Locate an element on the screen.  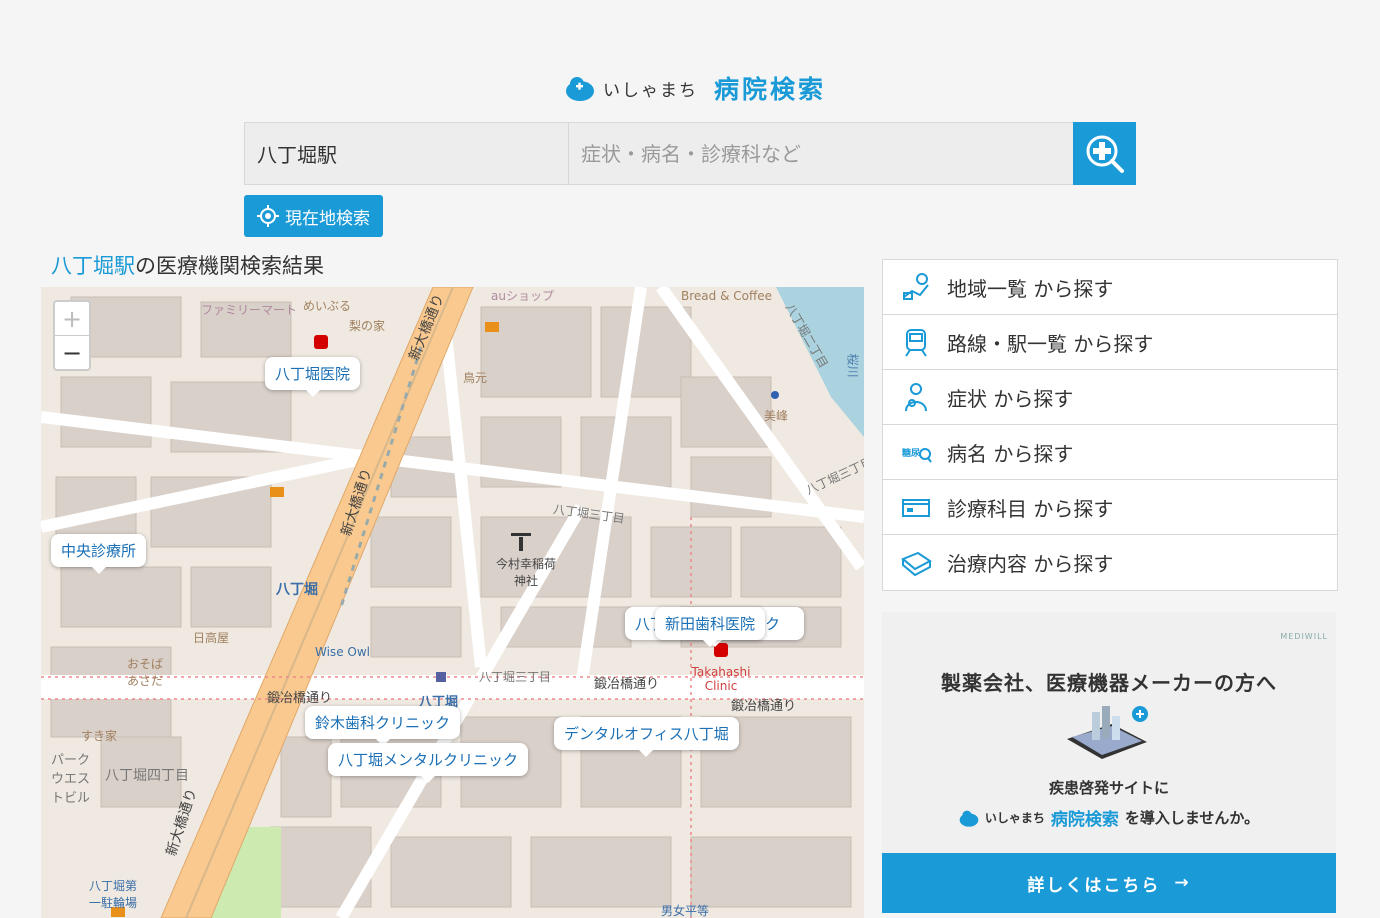
phone-city-illustration-icon is located at coordinates (1107, 736).